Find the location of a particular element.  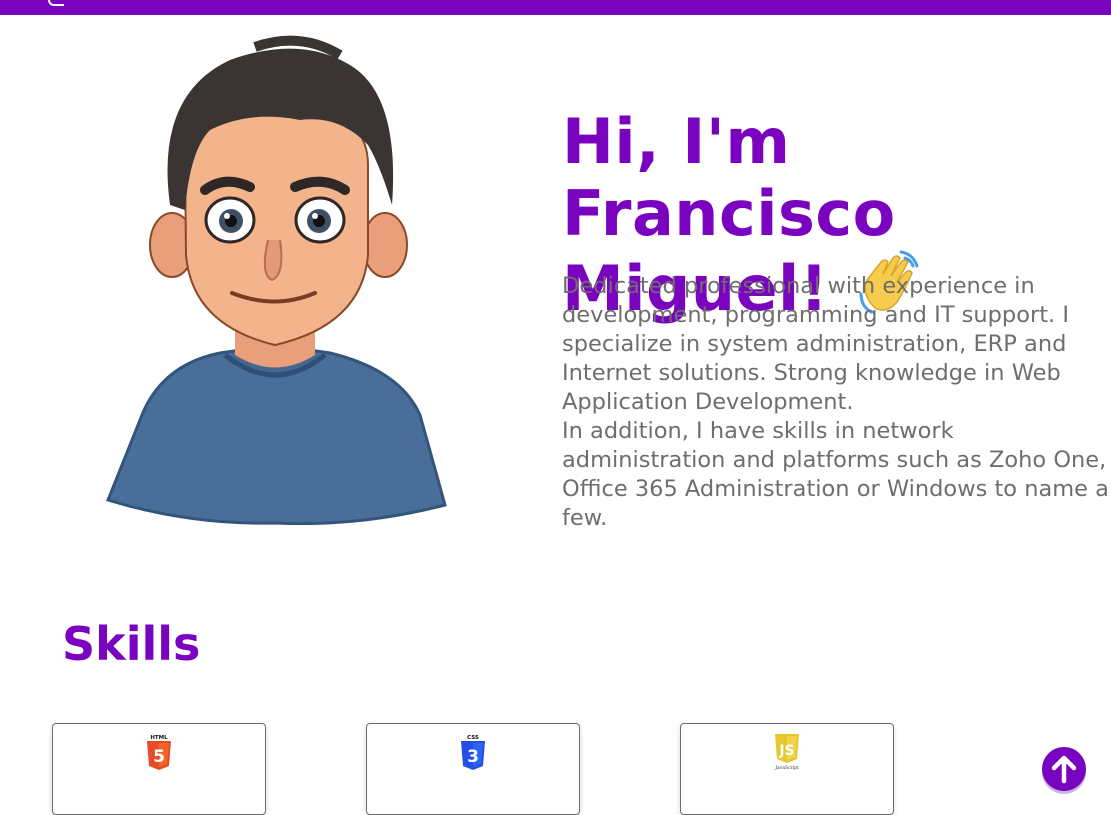

skill-card-javascript: JS JavaScript is located at coordinates (787, 769).